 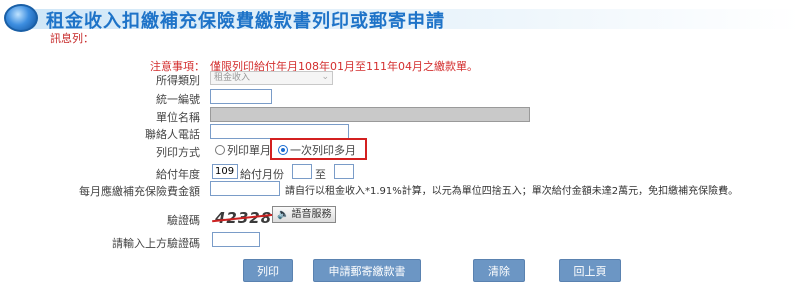 What do you see at coordinates (320, 174) in the screenshot?
I see `pay-month-to-label: 至` at bounding box center [320, 174].